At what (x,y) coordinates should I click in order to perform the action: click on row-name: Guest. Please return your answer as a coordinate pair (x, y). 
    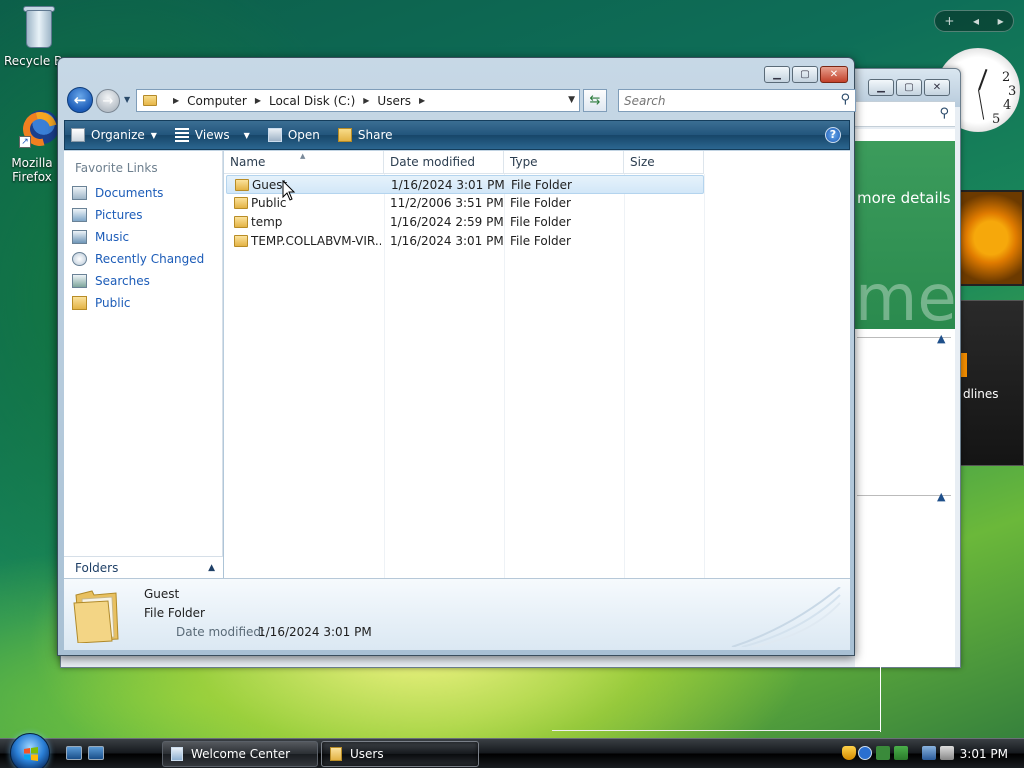
    Looking at the image, I should click on (270, 185).